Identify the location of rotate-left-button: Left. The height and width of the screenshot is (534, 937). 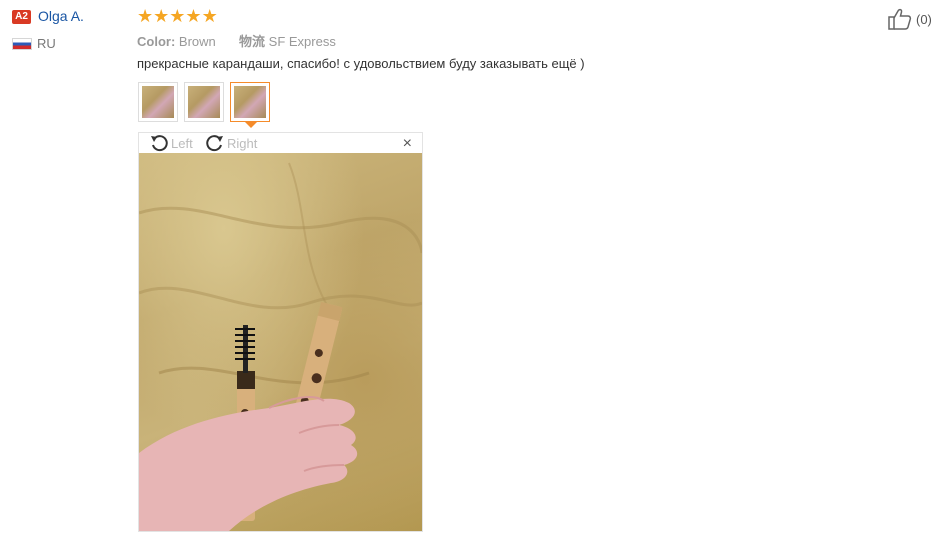
(171, 143).